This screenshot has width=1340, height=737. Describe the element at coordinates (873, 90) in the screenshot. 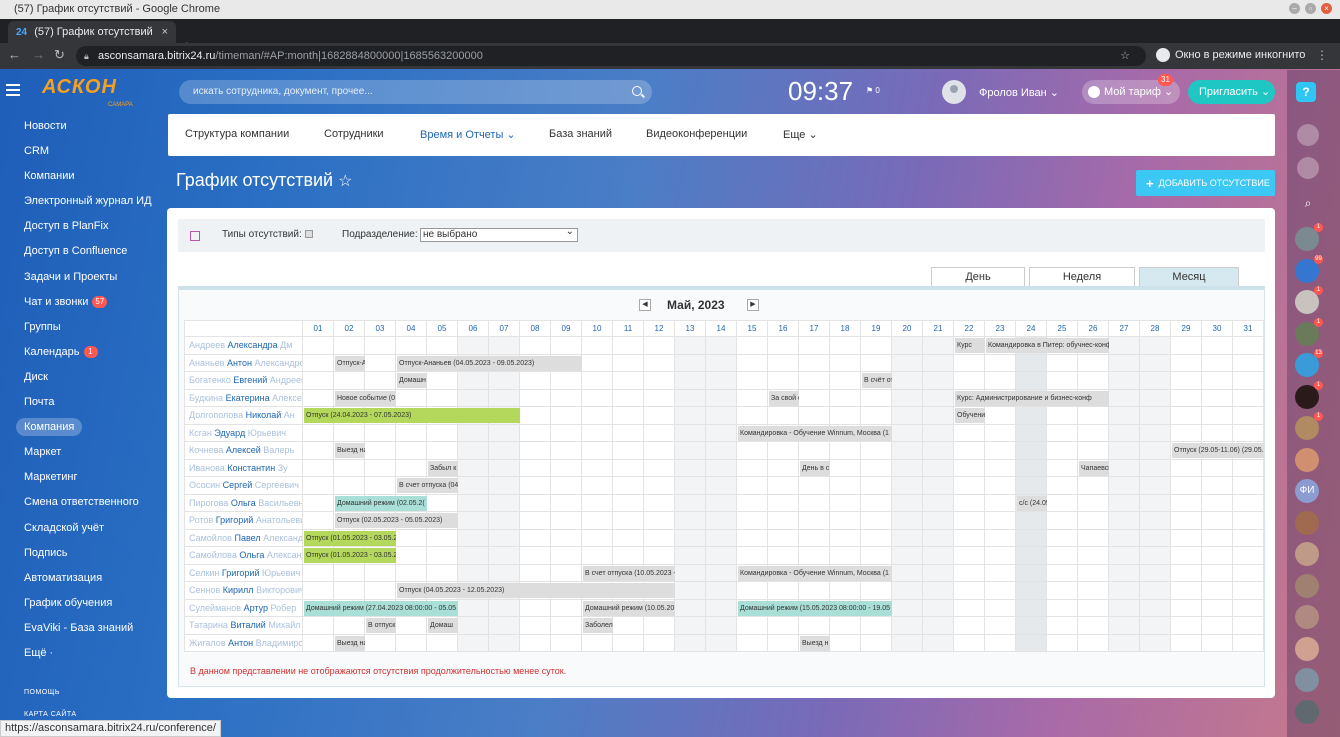

I see `flag-counter: ⚑ 0` at that location.